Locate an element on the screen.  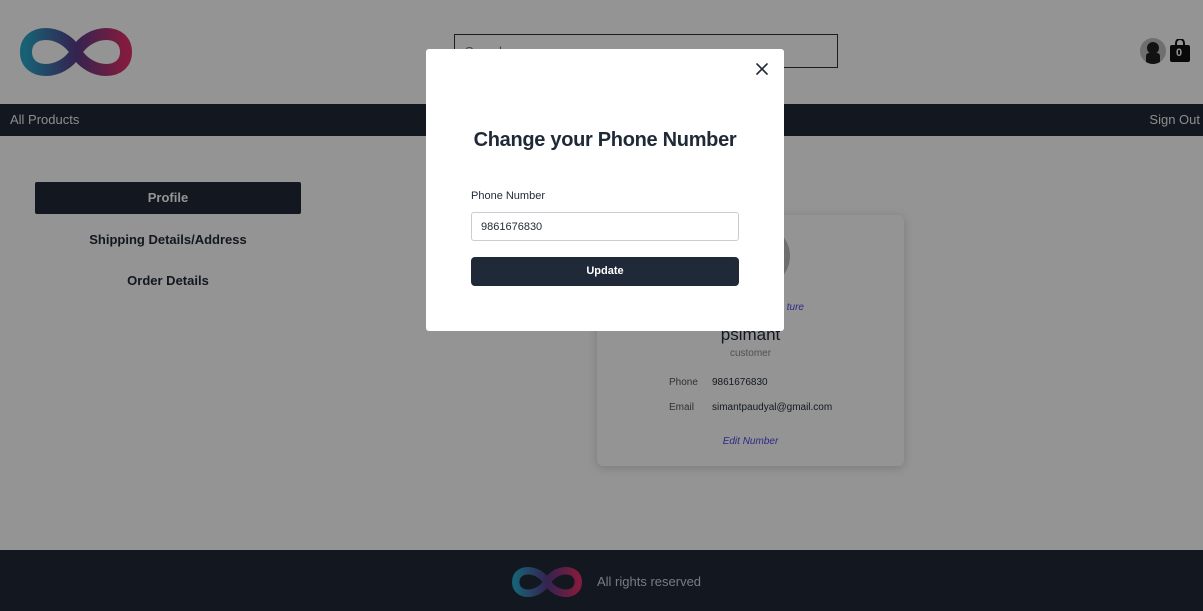
phone-number-label: Phone Number is located at coordinates (508, 196).